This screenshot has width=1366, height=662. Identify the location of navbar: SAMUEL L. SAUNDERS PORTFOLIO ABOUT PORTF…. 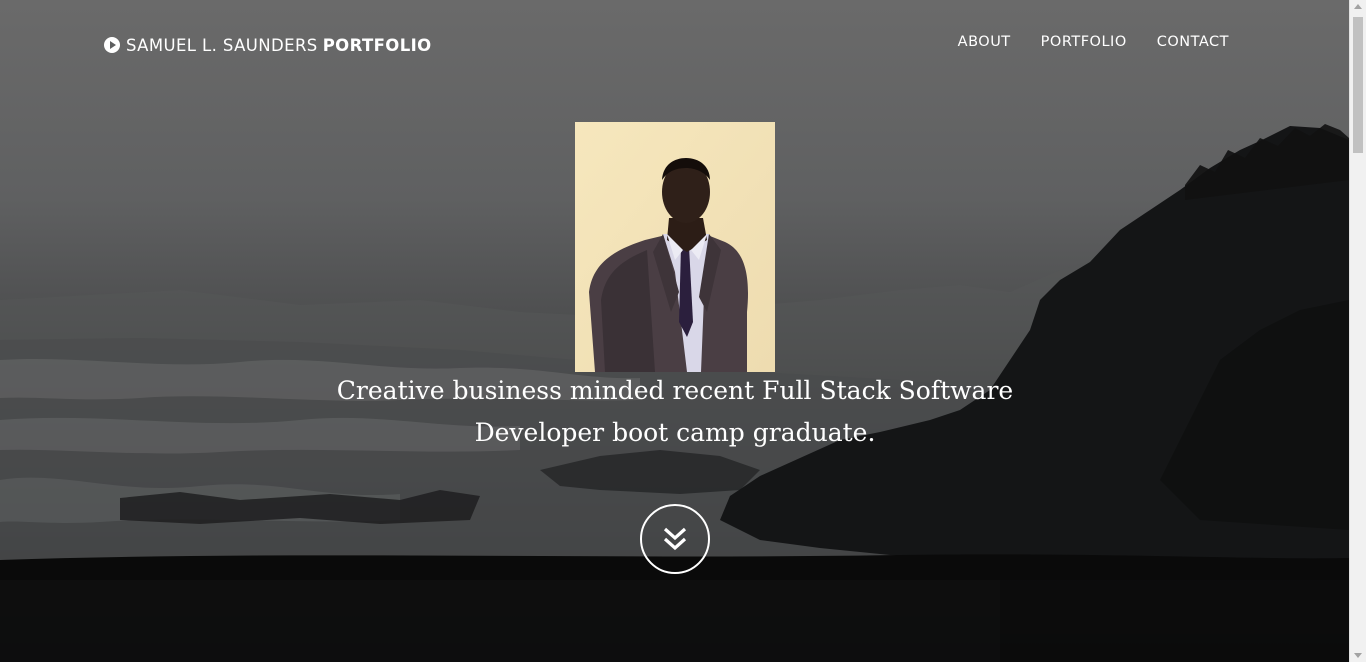
(674, 45).